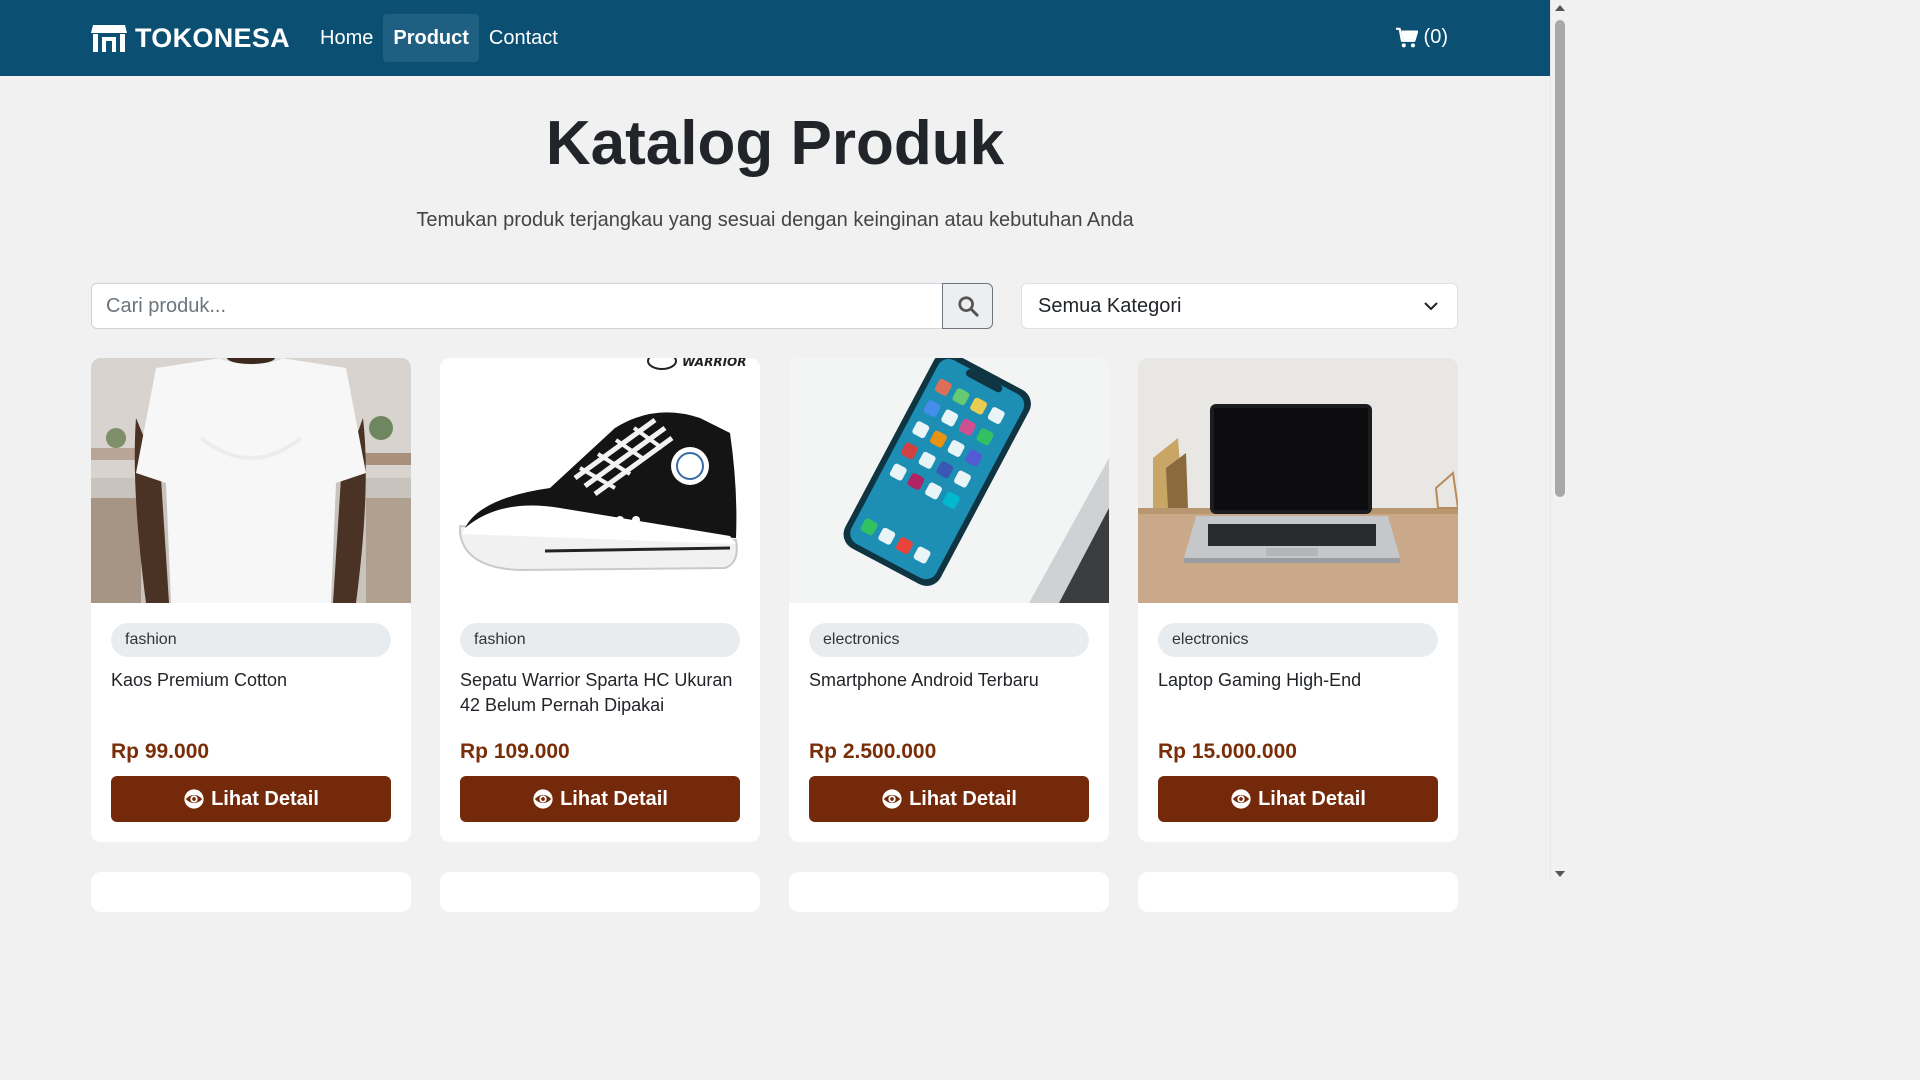 The width and height of the screenshot is (1920, 1080). Describe the element at coordinates (1227, 751) in the screenshot. I see `product-price: Rp 15.000.000` at that location.